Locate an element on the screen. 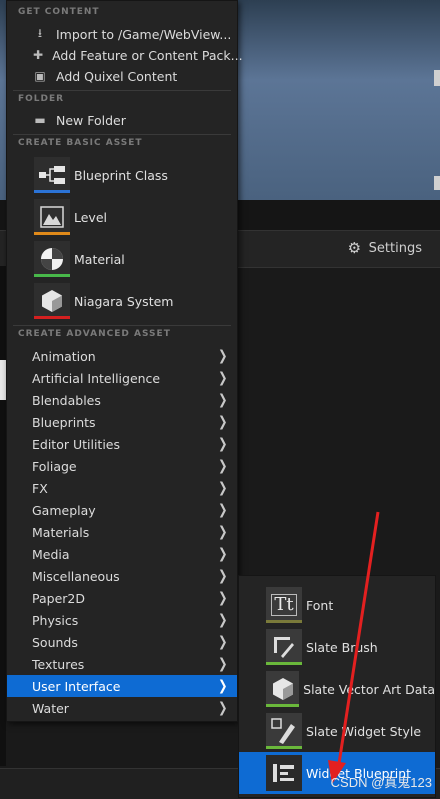 Image resolution: width=440 pixels, height=799 pixels. advanced-category-item: Physics ❯ is located at coordinates (122, 620).